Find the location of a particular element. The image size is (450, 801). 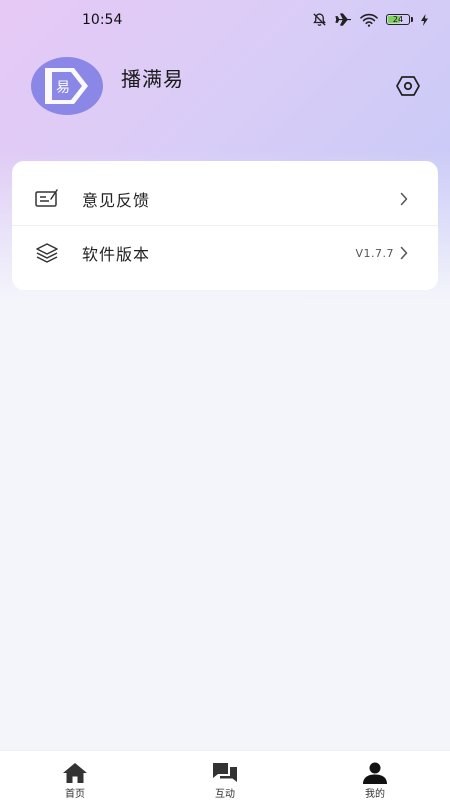

menu-item-version: 软件版本 V1.7.7 is located at coordinates (225, 253).